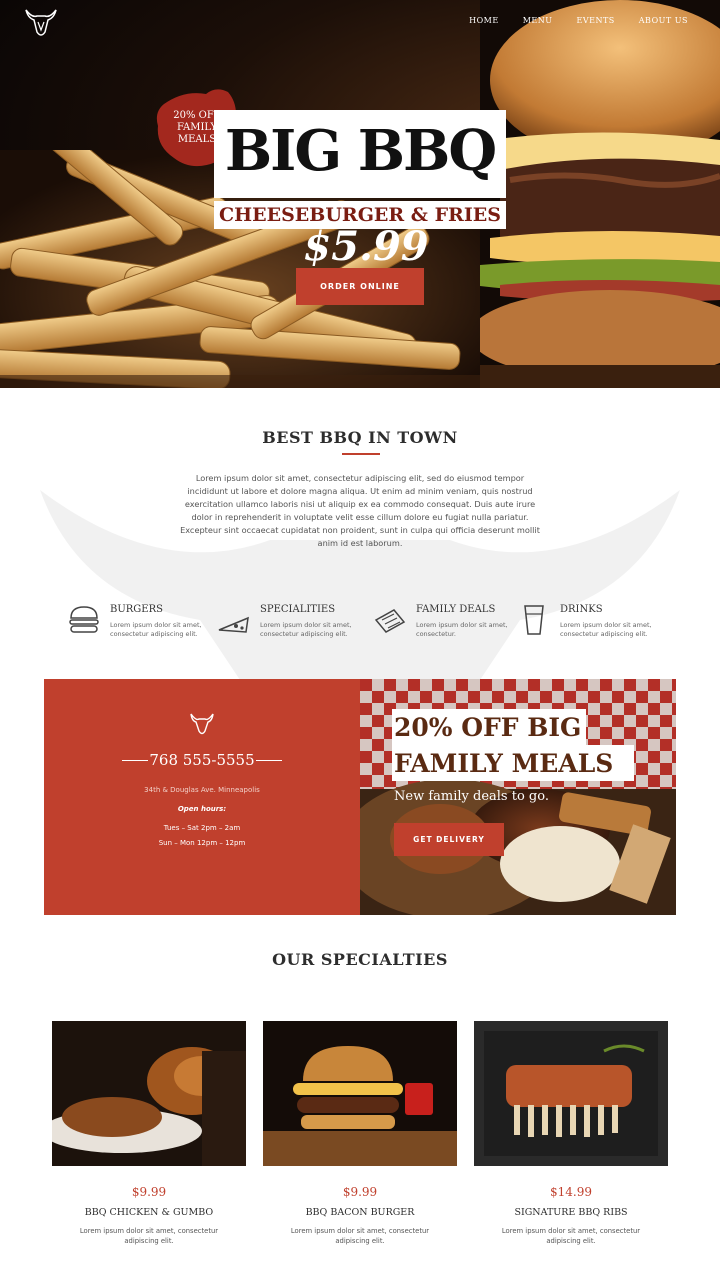 The image size is (720, 1280). Describe the element at coordinates (84, 619) in the screenshot. I see `burger-icon` at that location.